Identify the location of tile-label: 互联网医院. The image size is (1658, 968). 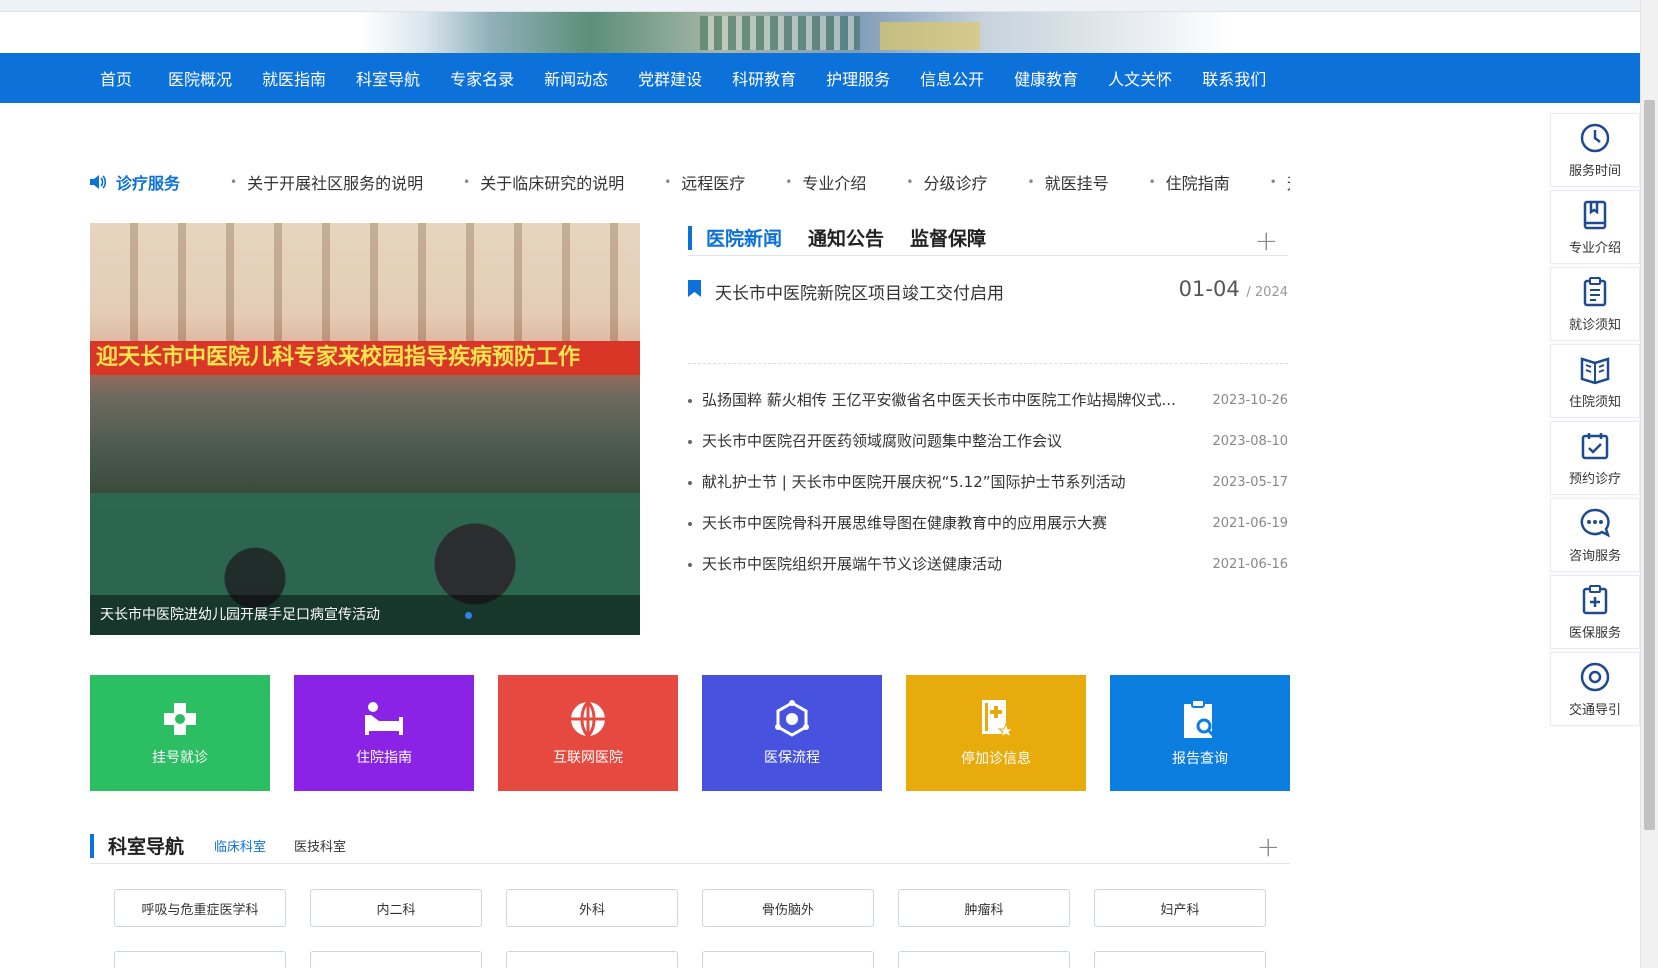
(588, 758).